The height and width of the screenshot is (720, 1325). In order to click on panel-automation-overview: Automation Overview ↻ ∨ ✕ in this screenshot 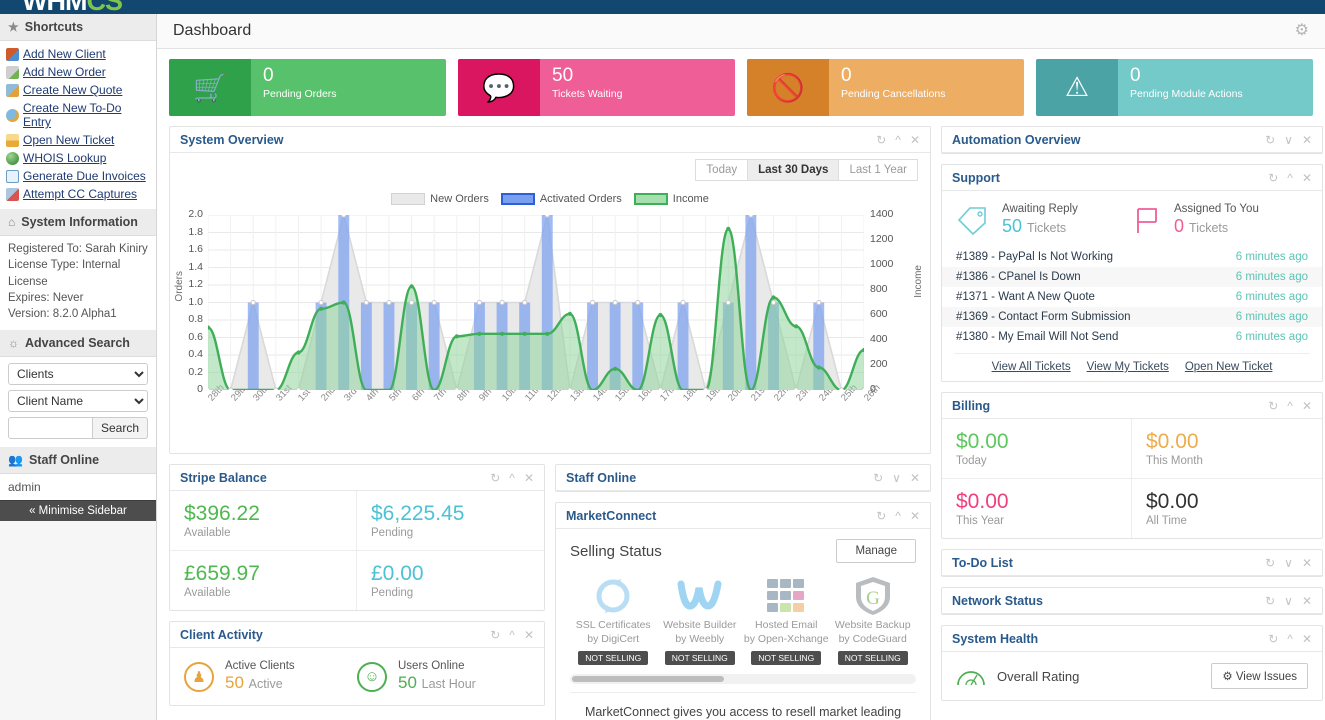, I will do `click(1132, 140)`.